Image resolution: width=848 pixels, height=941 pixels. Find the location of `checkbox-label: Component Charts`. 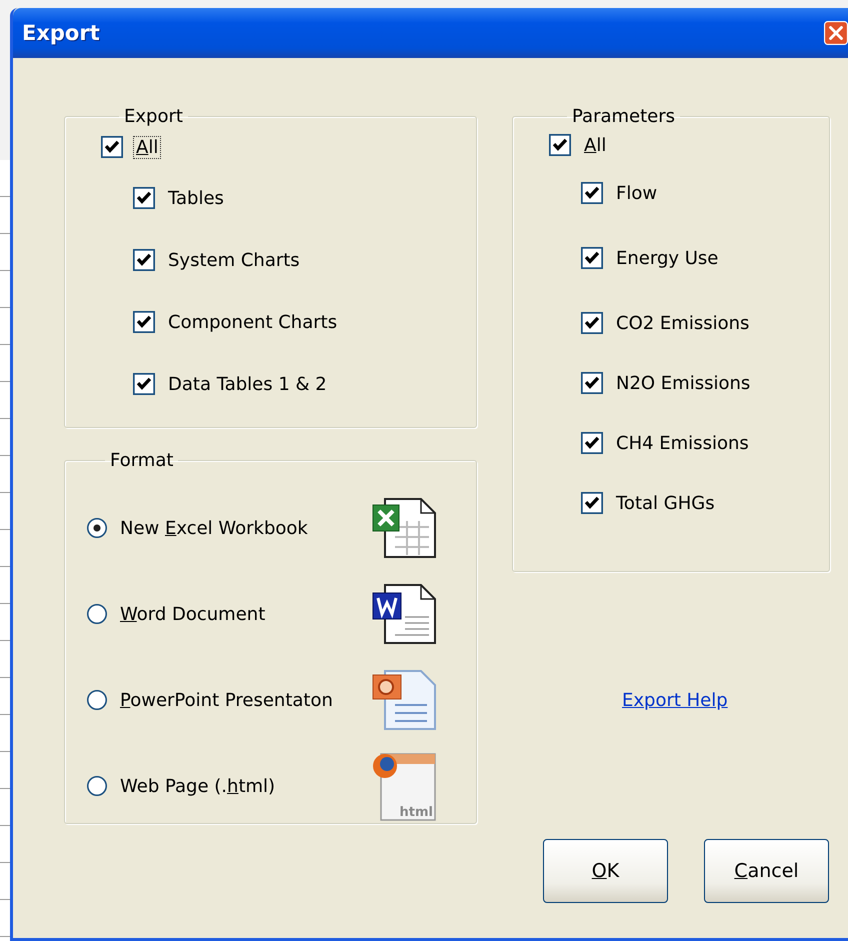

checkbox-label: Component Charts is located at coordinates (252, 322).